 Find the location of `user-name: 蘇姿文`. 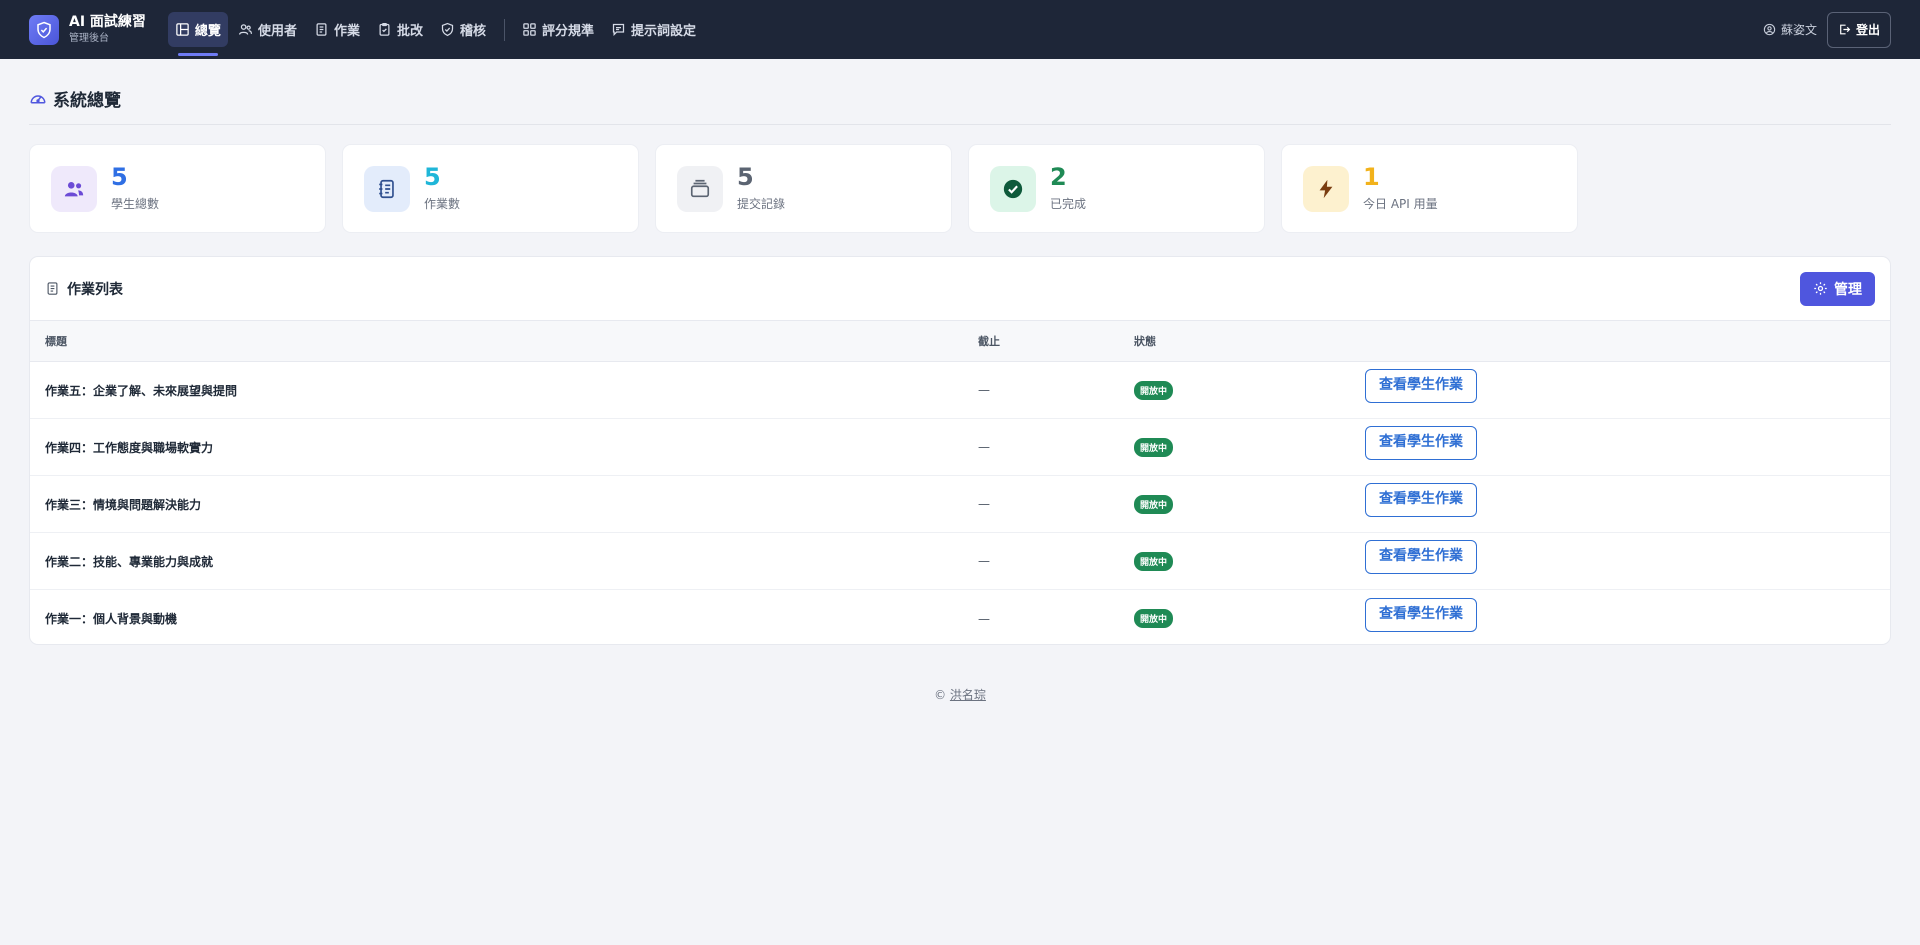

user-name: 蘇姿文 is located at coordinates (1798, 30).